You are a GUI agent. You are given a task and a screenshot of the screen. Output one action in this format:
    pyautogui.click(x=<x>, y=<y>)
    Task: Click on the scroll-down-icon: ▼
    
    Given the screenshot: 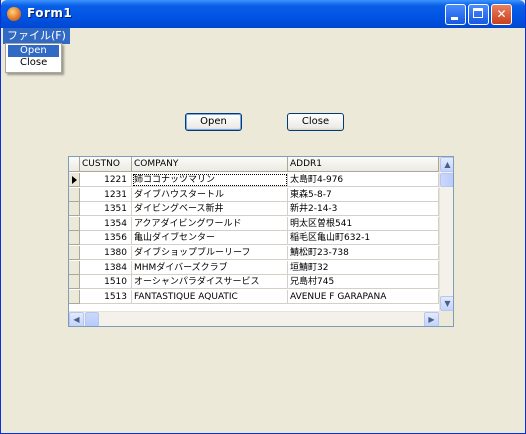 What is the action you would take?
    pyautogui.click(x=446, y=303)
    